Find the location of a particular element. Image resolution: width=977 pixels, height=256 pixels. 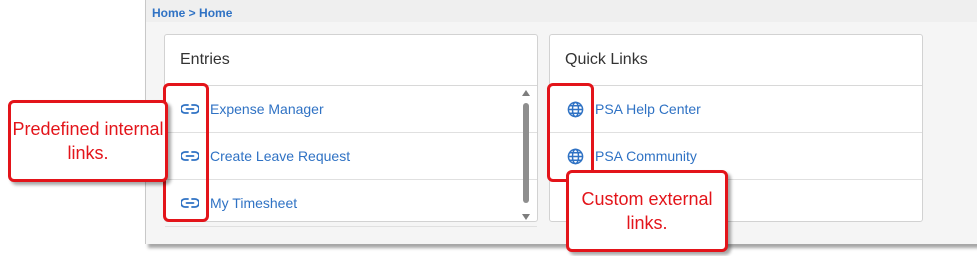

scroll-thumb is located at coordinates (526, 153).